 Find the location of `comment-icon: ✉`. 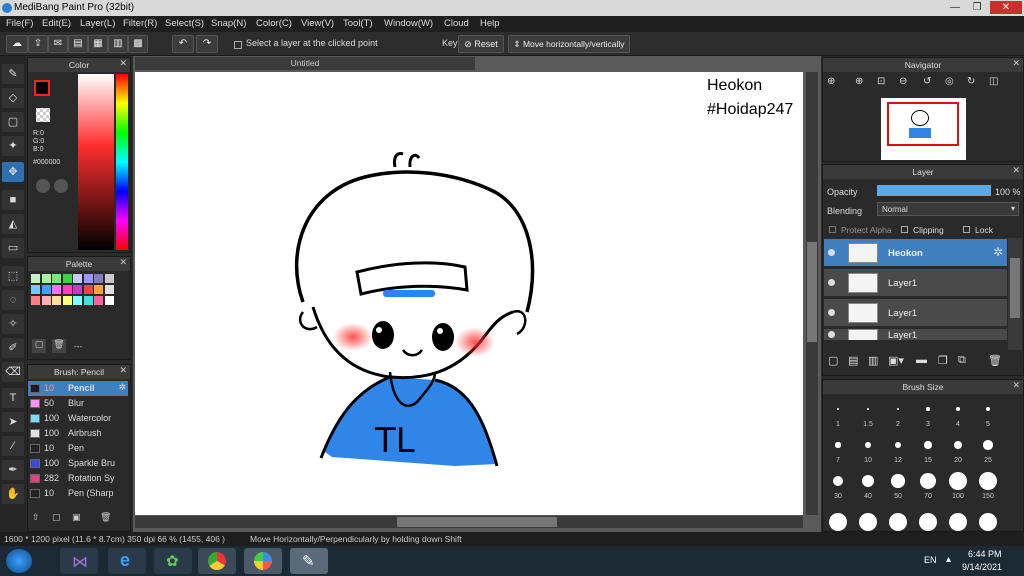

comment-icon: ✉ is located at coordinates (58, 44).